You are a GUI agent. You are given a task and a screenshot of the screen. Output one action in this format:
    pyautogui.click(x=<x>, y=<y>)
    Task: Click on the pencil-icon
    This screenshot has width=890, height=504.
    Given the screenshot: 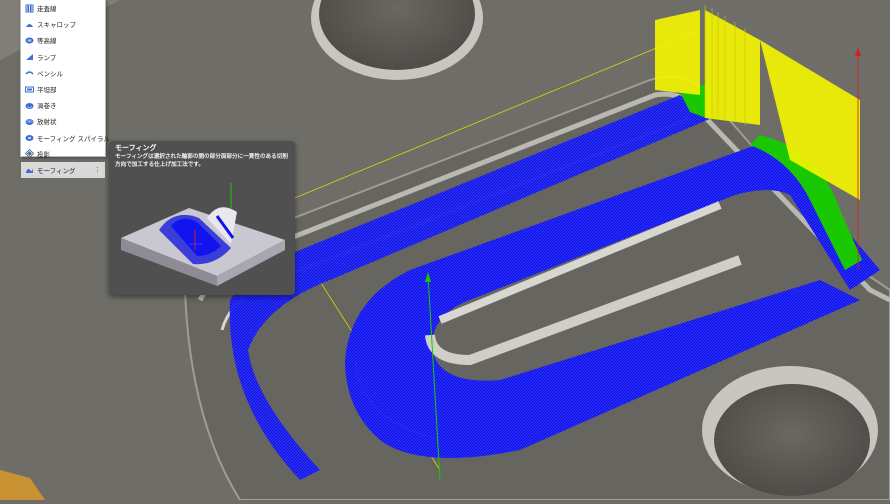 What is the action you would take?
    pyautogui.click(x=29, y=73)
    